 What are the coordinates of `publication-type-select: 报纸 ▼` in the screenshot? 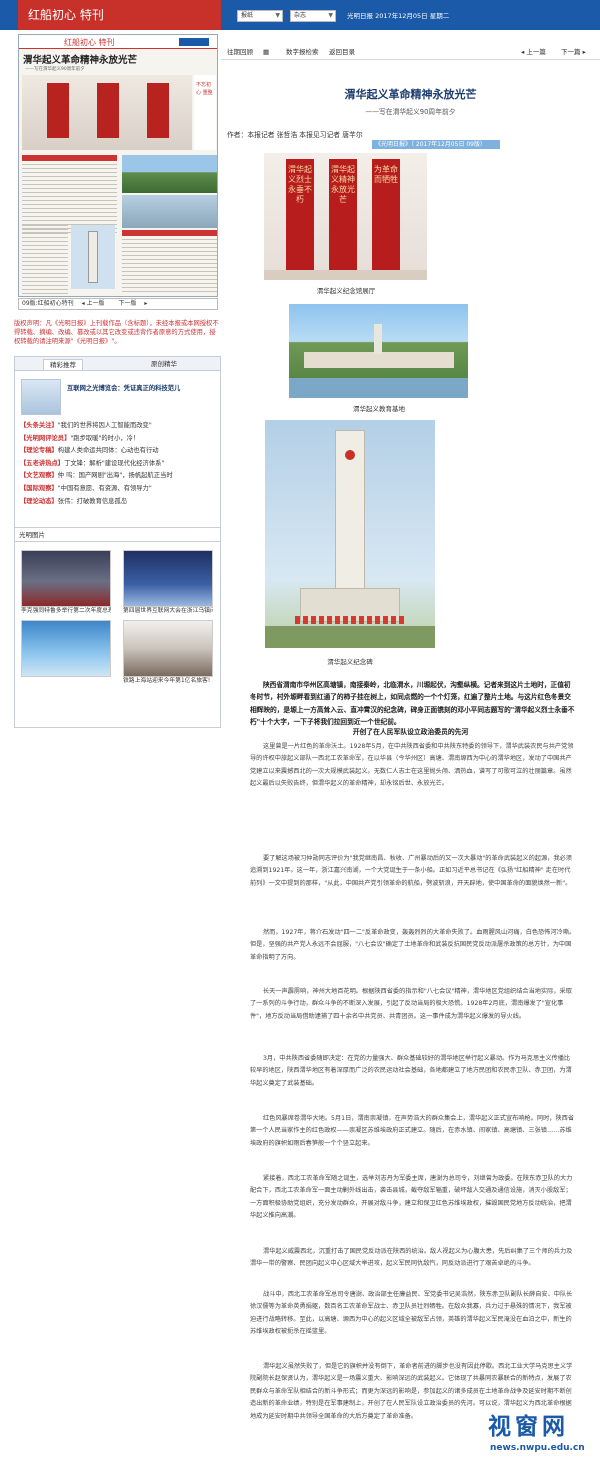 It's located at (260, 16).